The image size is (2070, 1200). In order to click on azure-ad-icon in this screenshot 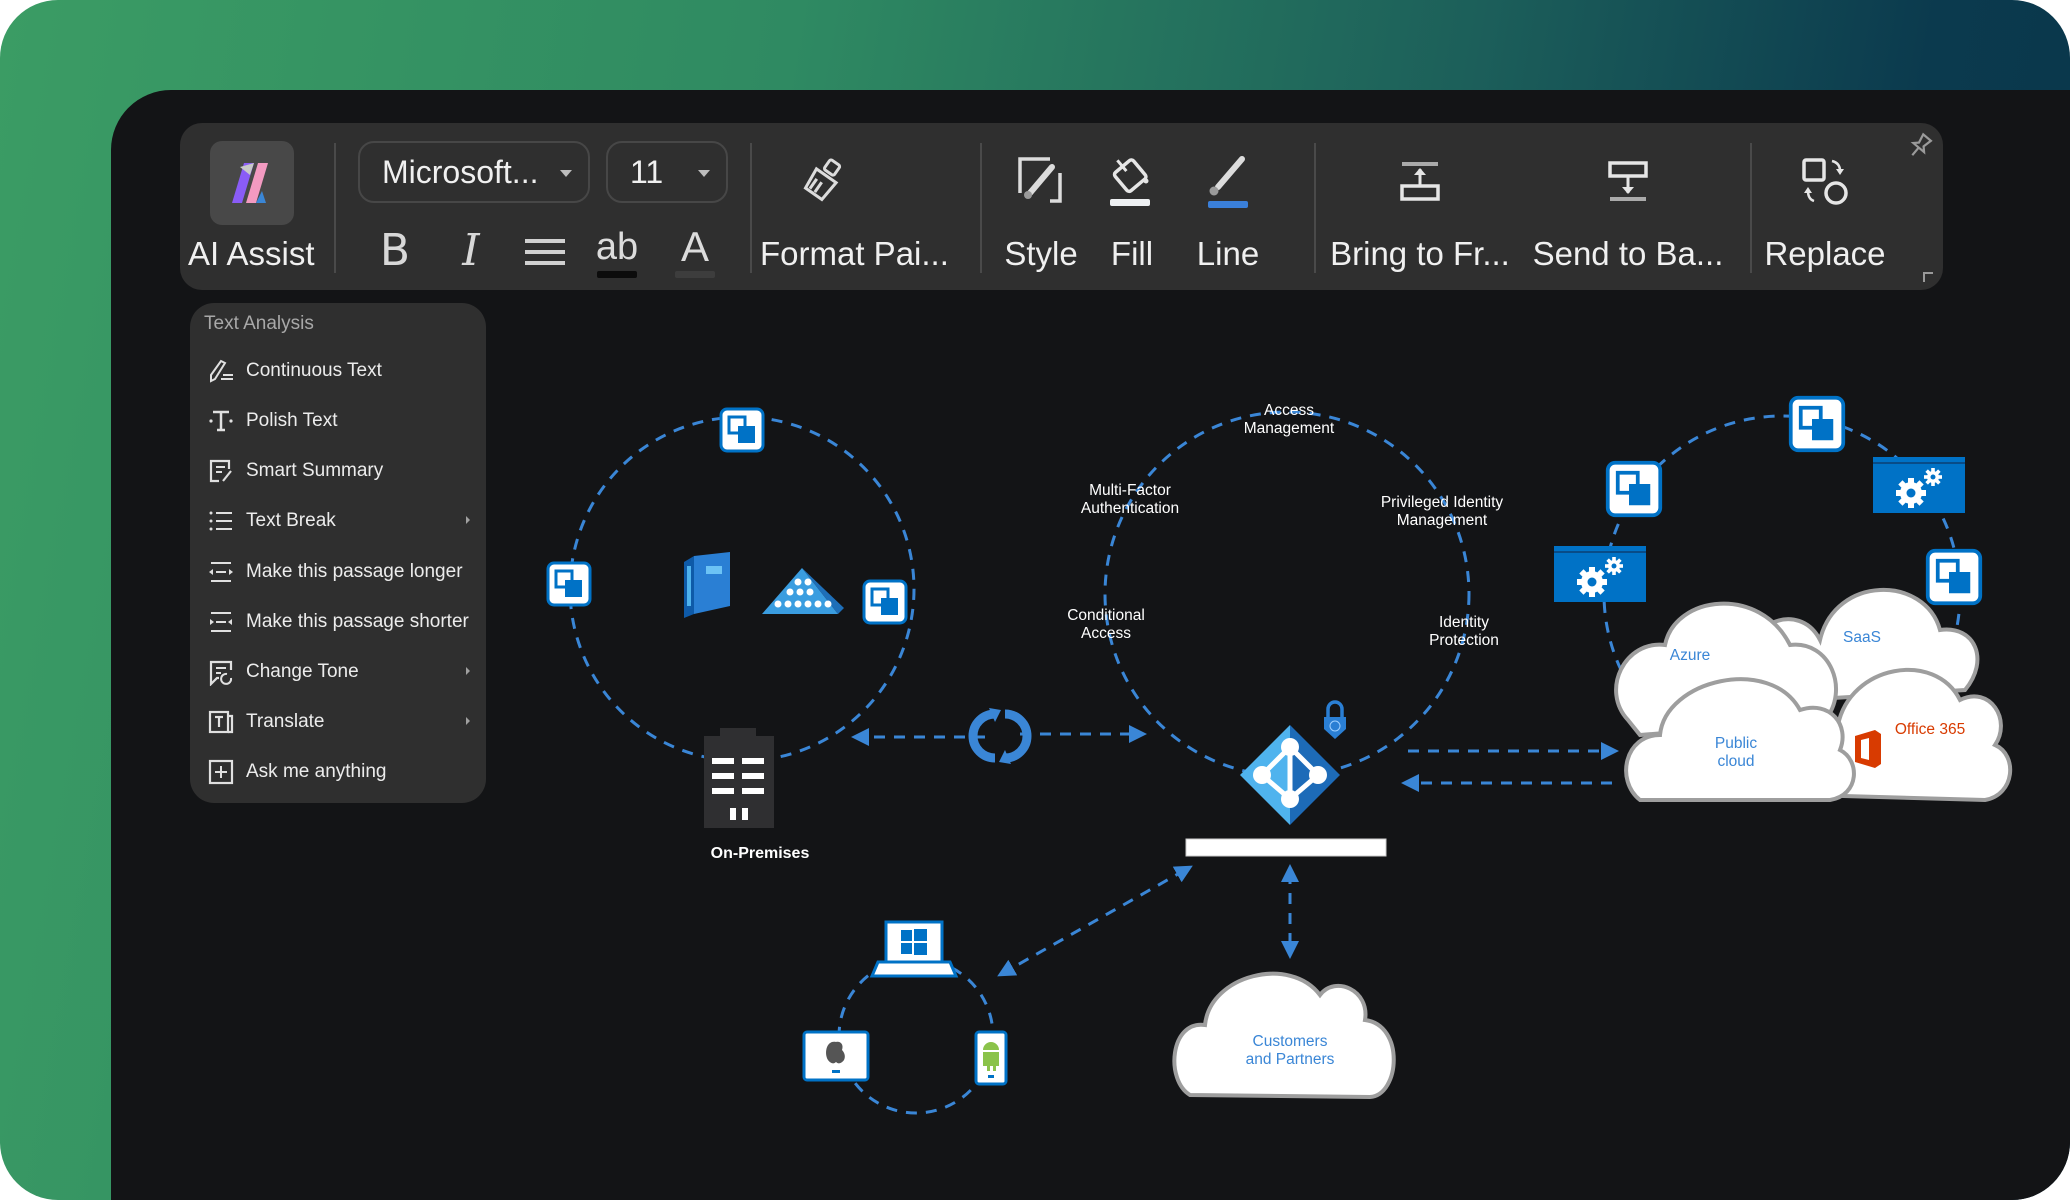, I will do `click(1290, 775)`.